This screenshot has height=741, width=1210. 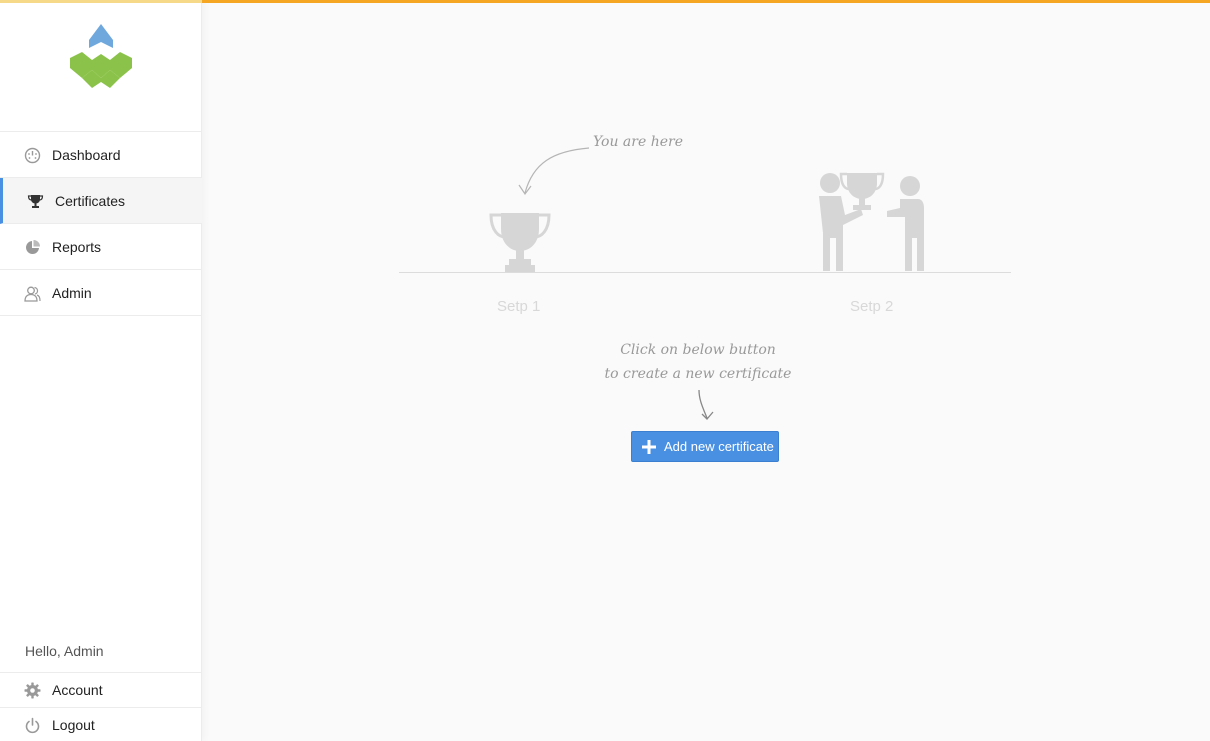 I want to click on sidebar-item-dashboard: Dashboard, so click(x=101, y=155).